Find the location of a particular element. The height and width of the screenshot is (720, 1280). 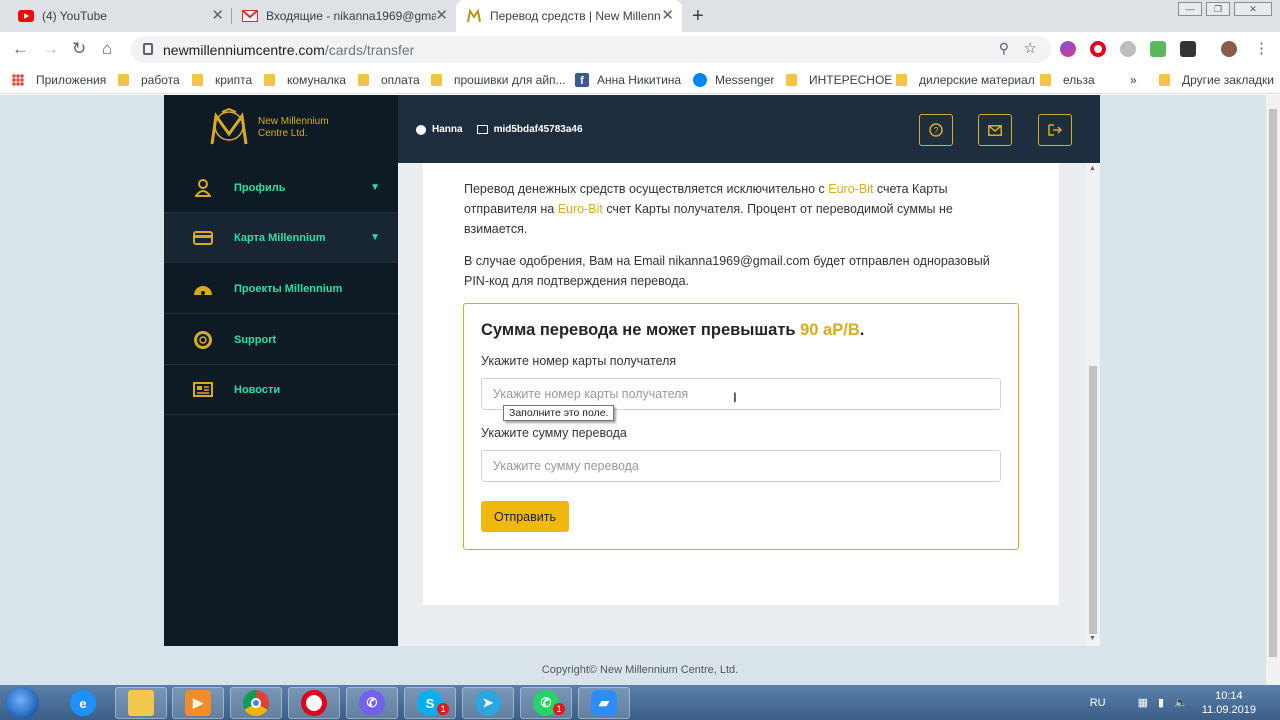

zoom-search-icon: ⚲ is located at coordinates (1004, 48).